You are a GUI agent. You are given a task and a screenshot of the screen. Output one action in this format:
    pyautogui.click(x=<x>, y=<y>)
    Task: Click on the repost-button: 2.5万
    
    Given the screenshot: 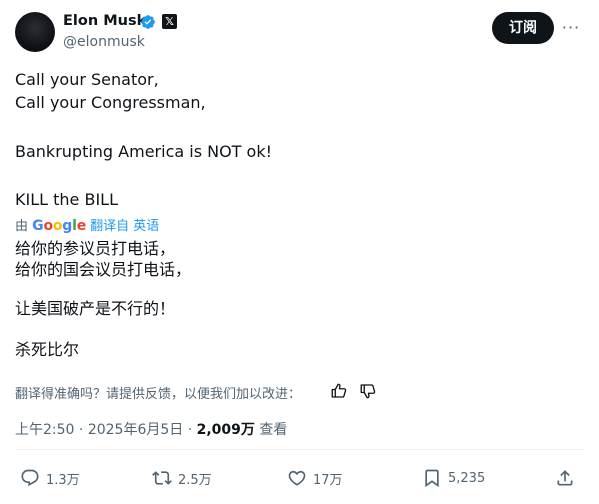 What is the action you would take?
    pyautogui.click(x=182, y=478)
    